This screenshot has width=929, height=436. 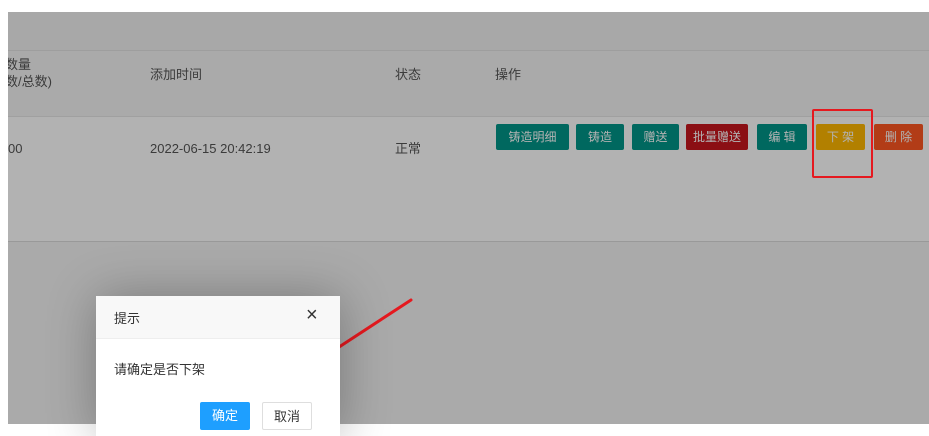 I want to click on cast-button: 铸造, so click(x=600, y=137).